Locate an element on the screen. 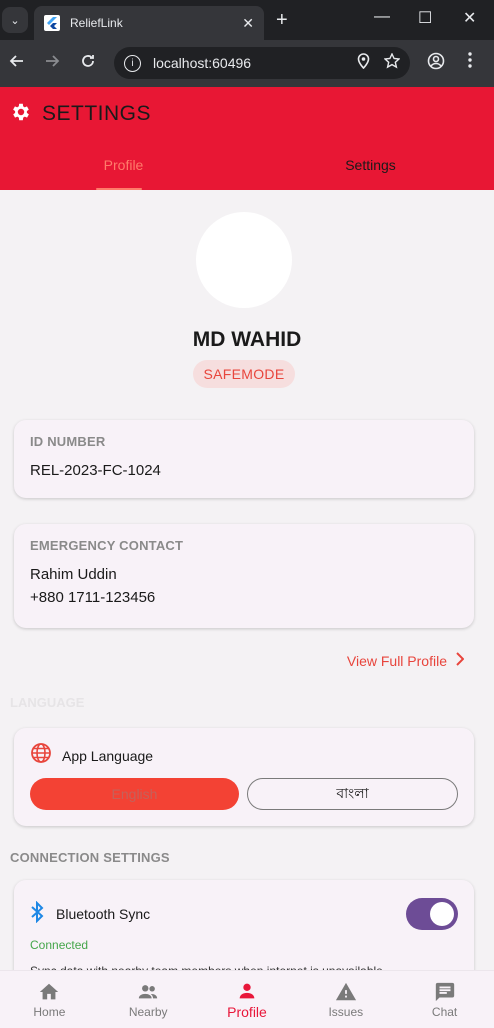 The width and height of the screenshot is (494, 1028). nav-home: Home is located at coordinates (49, 999).